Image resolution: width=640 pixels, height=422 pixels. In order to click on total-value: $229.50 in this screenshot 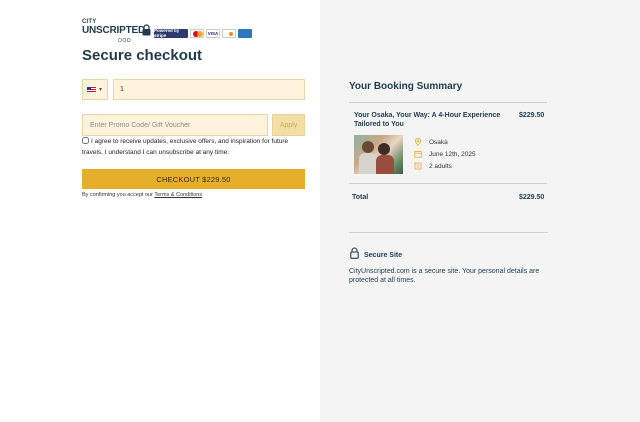, I will do `click(532, 197)`.